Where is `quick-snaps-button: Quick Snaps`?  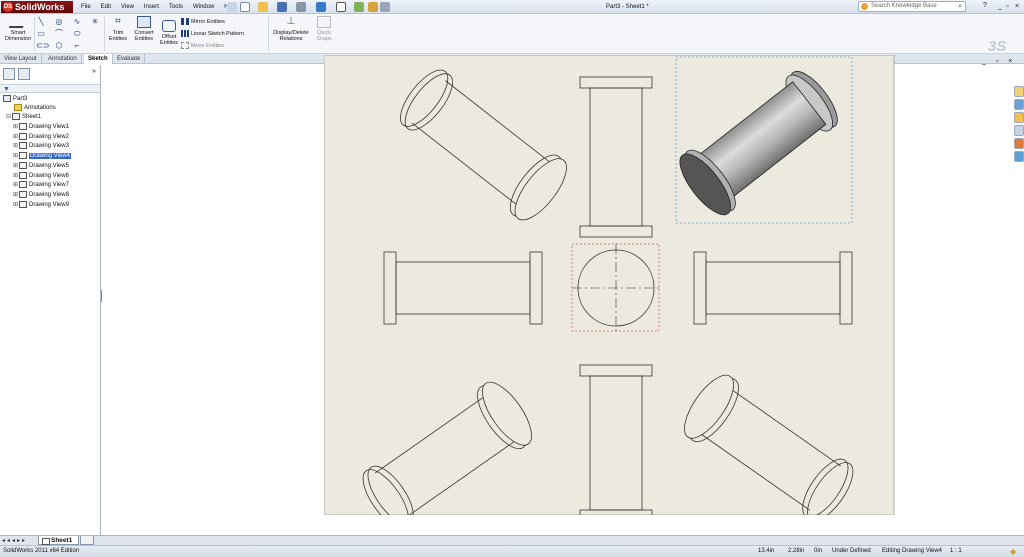 quick-snaps-button: Quick Snaps is located at coordinates (324, 29).